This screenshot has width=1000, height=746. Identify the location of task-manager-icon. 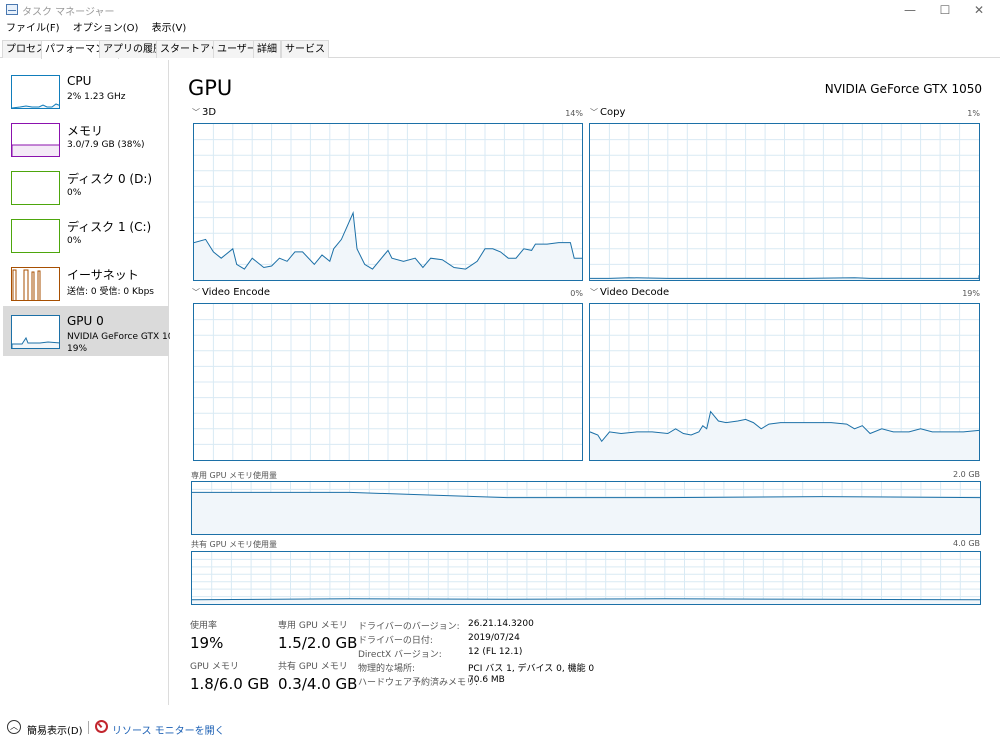
(12, 9).